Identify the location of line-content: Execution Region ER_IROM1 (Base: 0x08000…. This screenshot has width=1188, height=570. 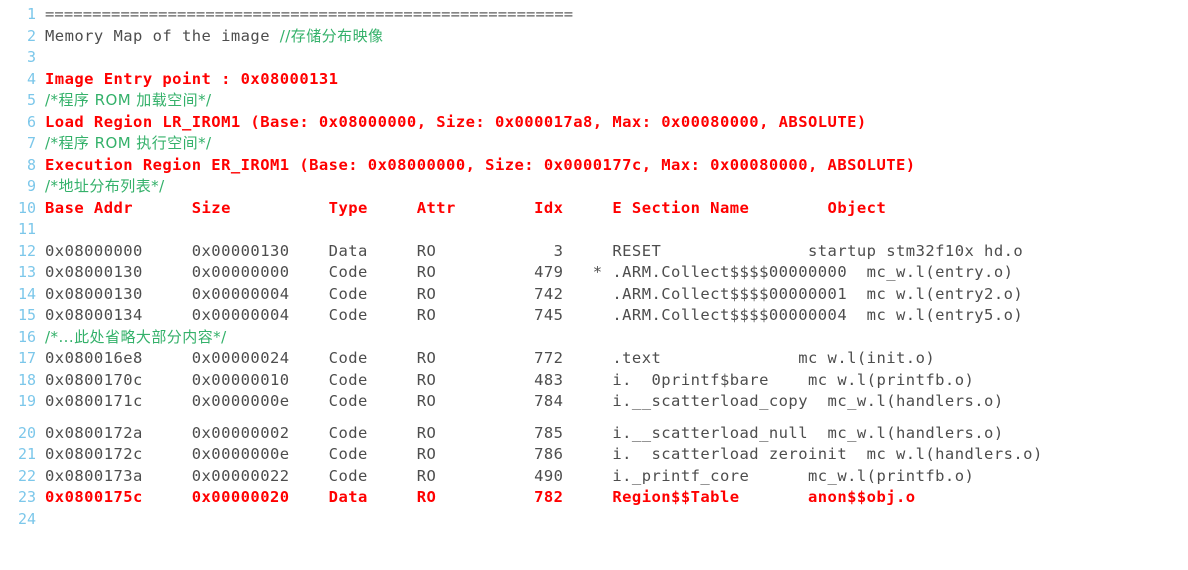
(616, 166).